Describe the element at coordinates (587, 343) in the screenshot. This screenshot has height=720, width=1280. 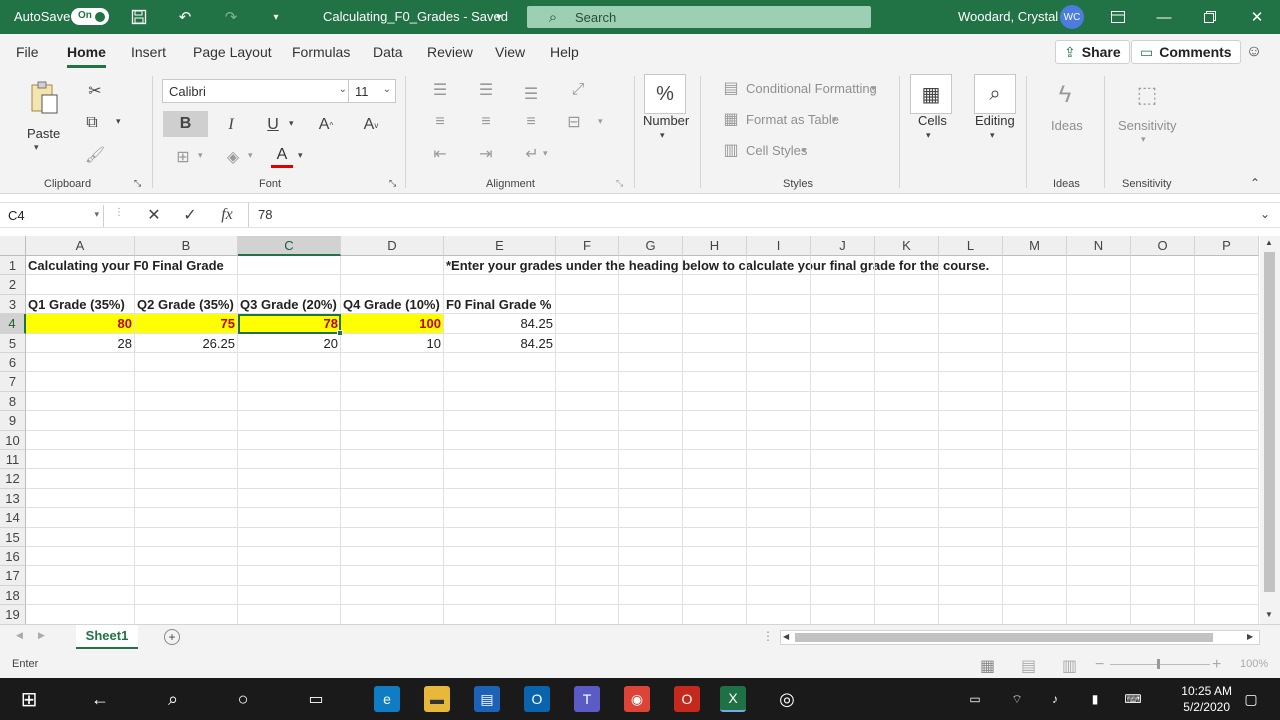
I see `cell-f5` at that location.